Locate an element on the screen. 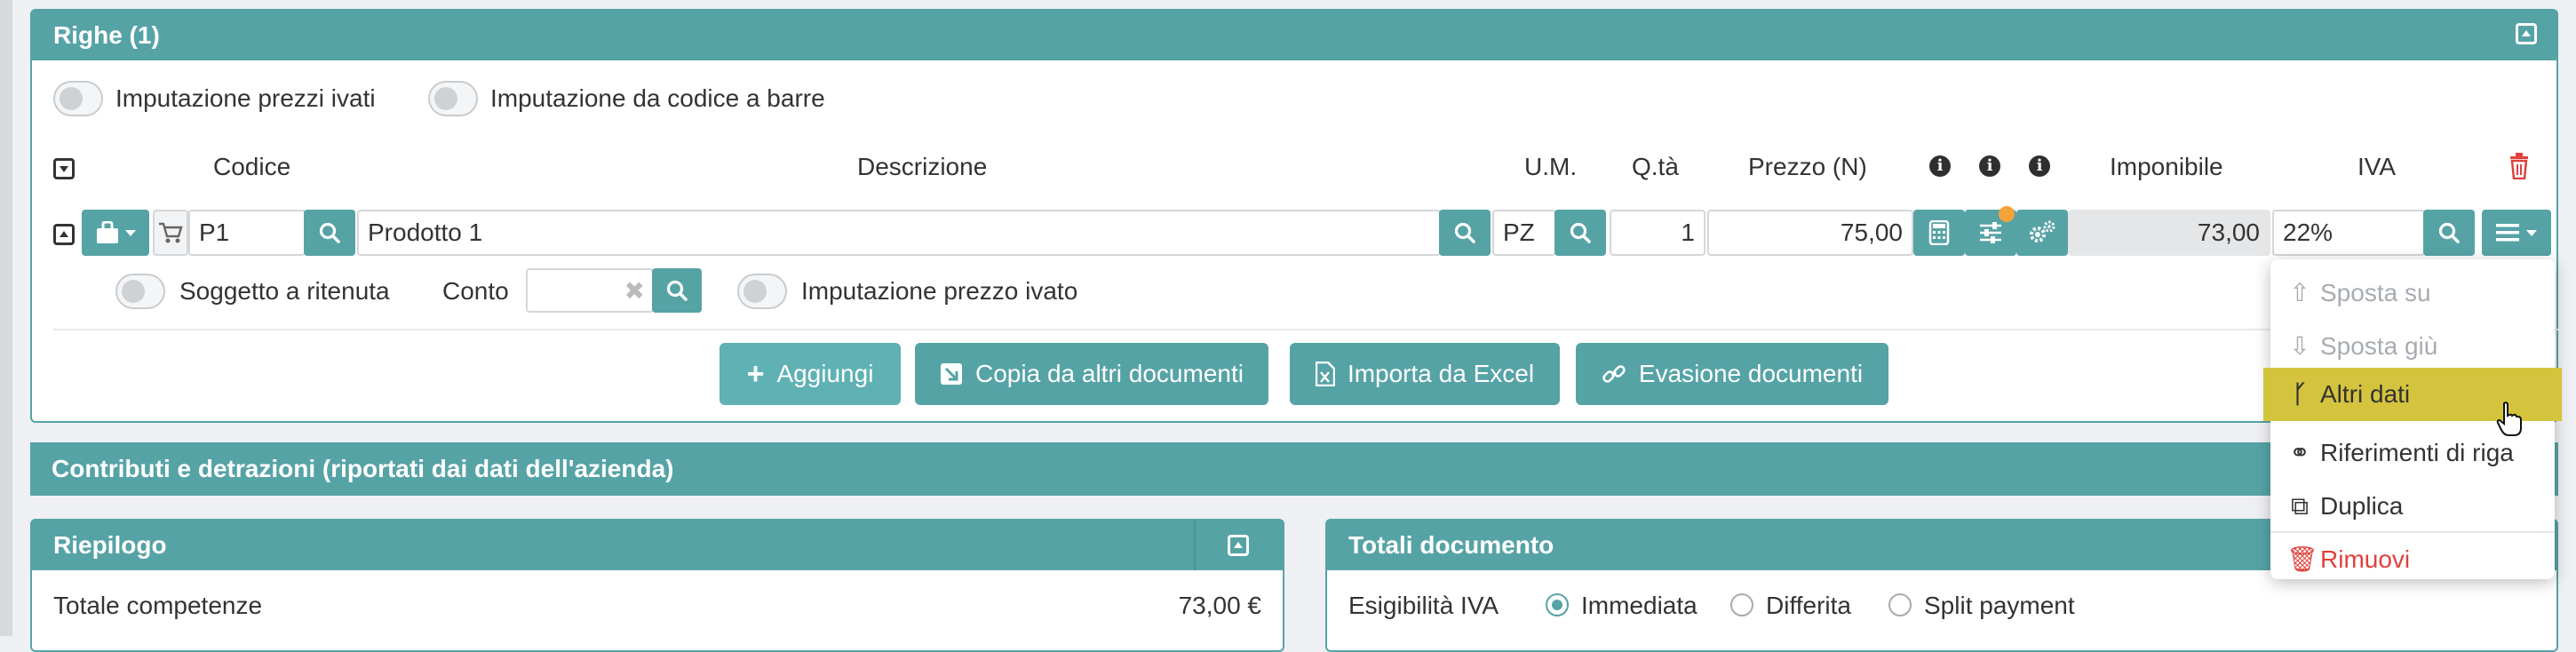  evasione-label: Evasione documenti is located at coordinates (1751, 373).